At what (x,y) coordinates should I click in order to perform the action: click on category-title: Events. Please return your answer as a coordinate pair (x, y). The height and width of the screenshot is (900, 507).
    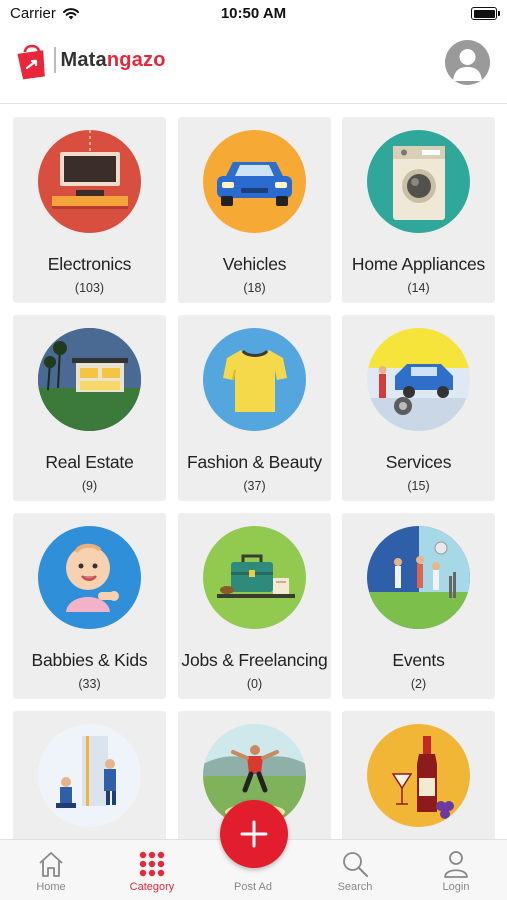
    Looking at the image, I should click on (418, 660).